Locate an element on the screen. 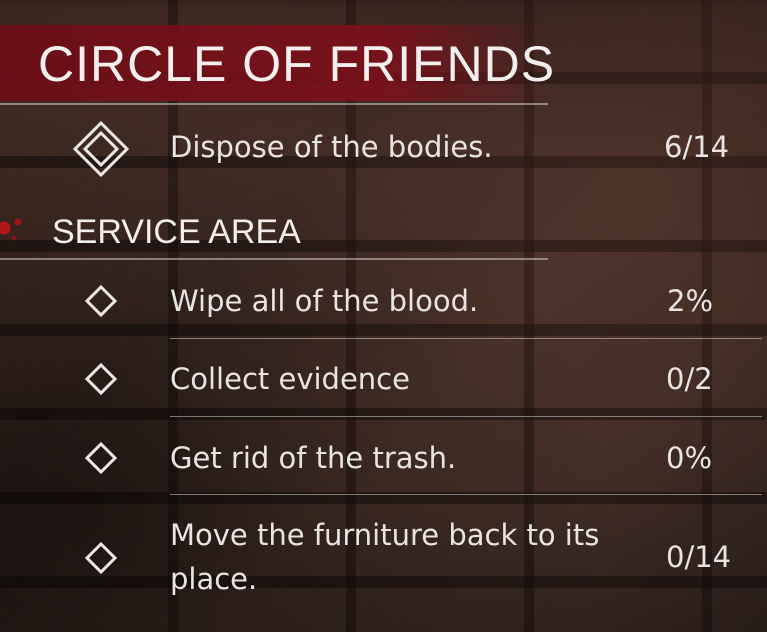 This screenshot has height=632, width=767. objective-row: Get rid of the trash. 0% is located at coordinates (383, 460).